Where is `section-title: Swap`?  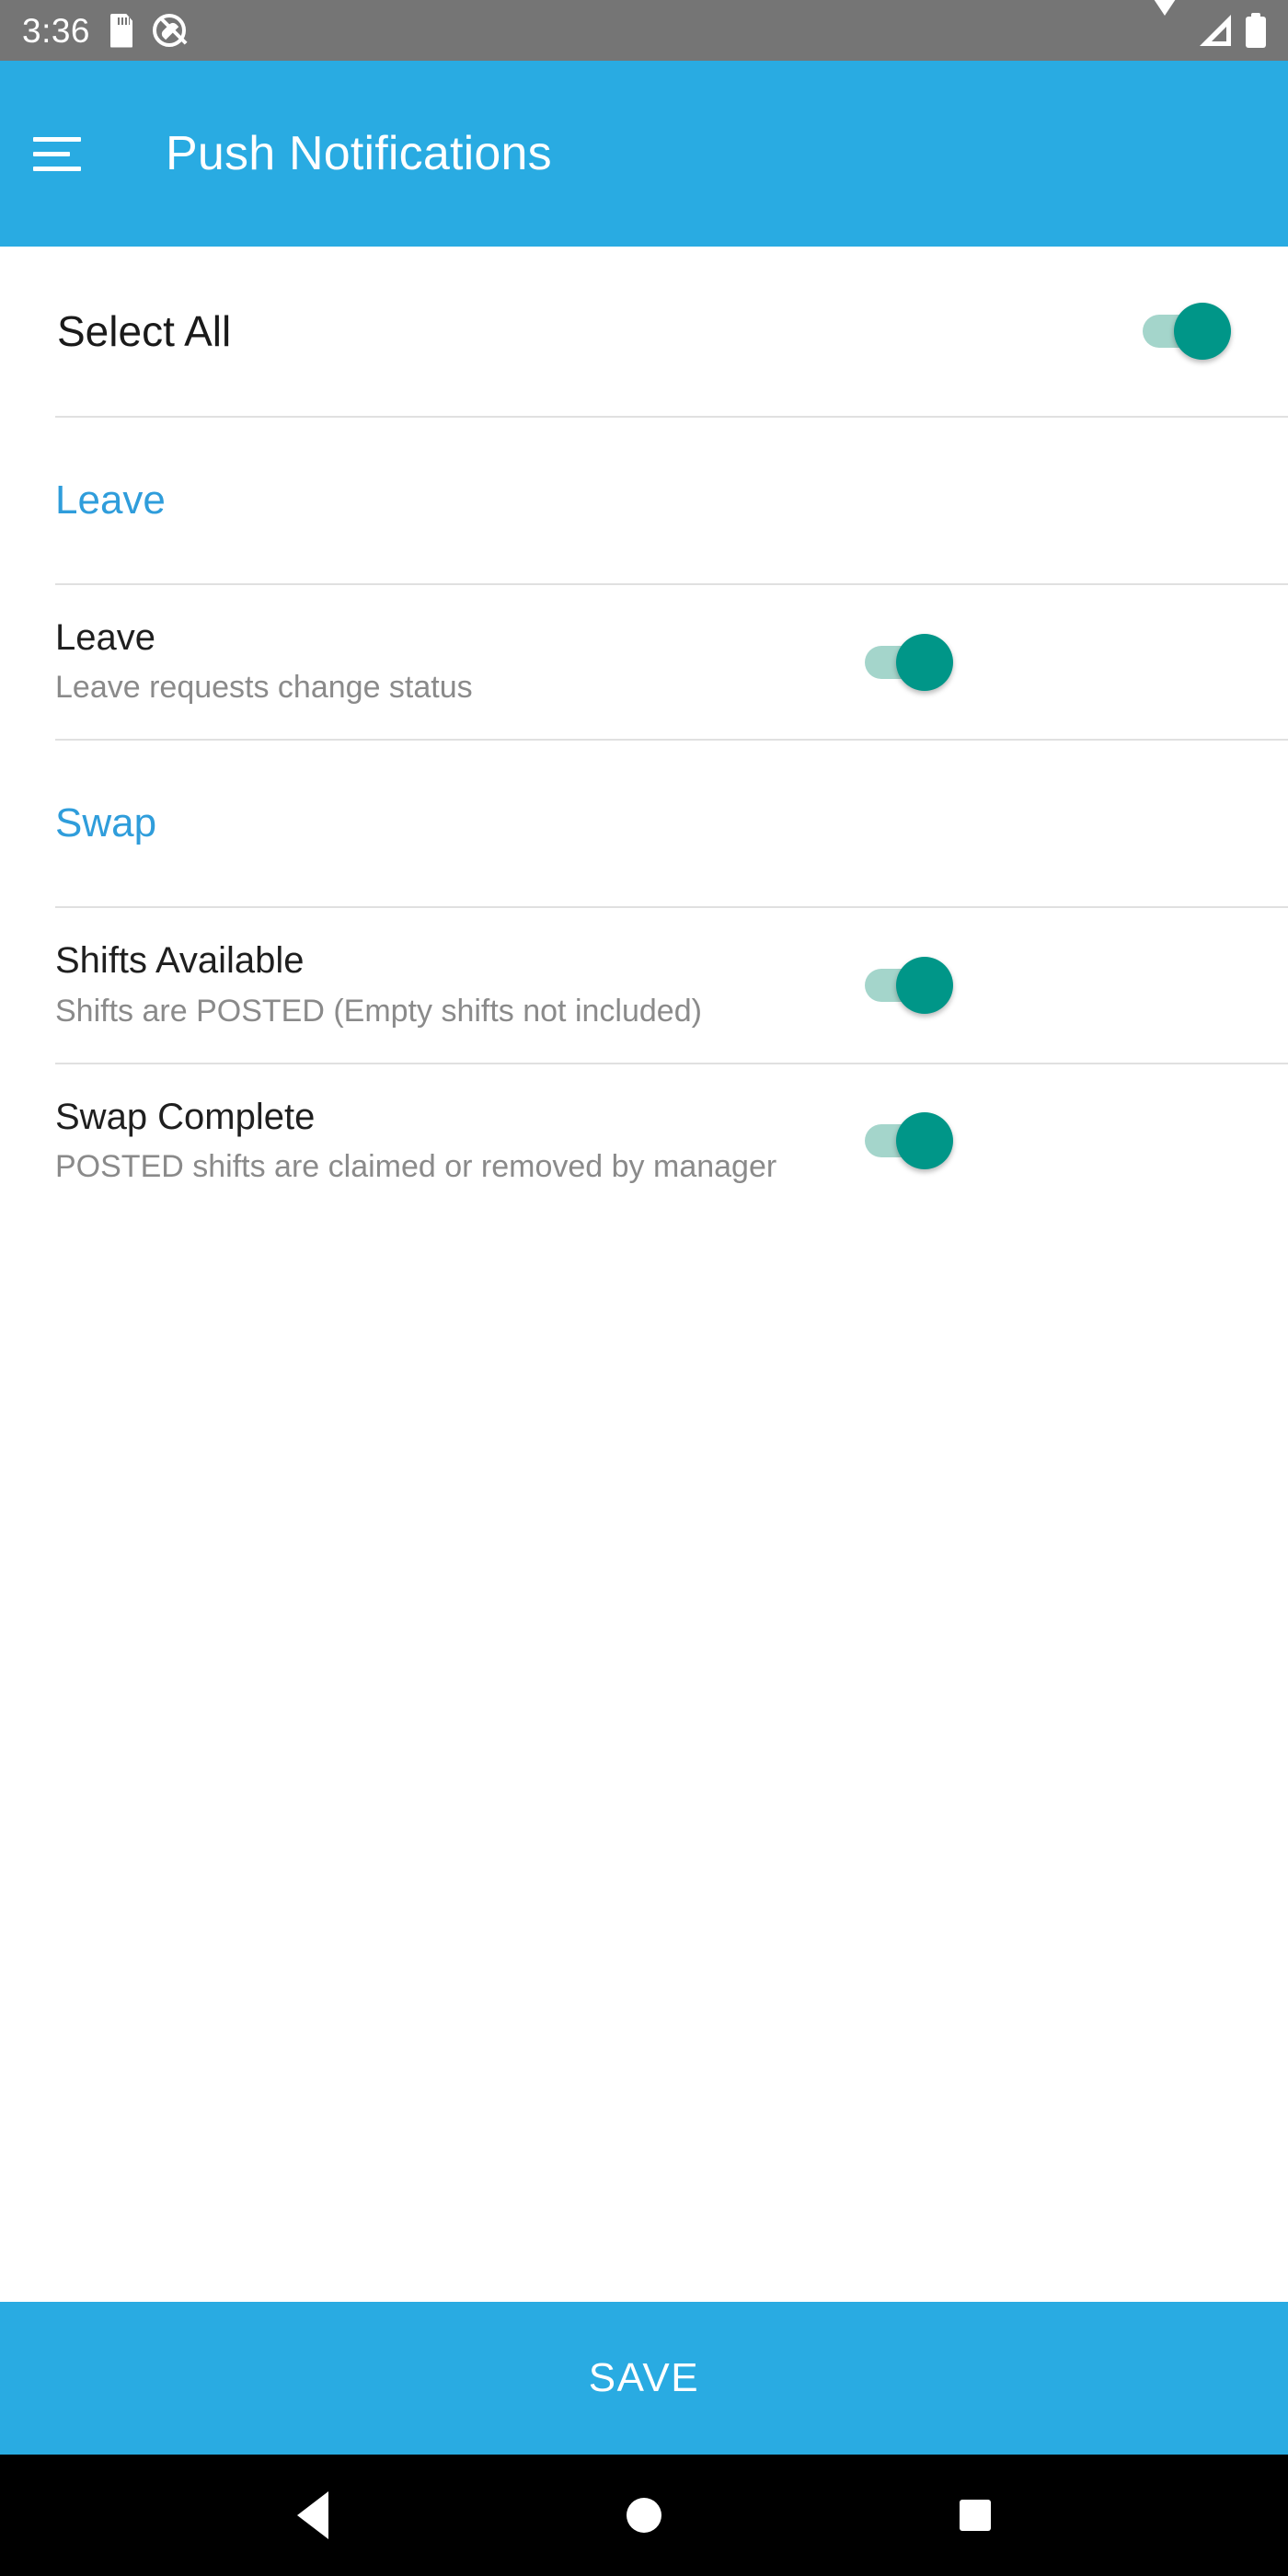
section-title: Swap is located at coordinates (106, 823).